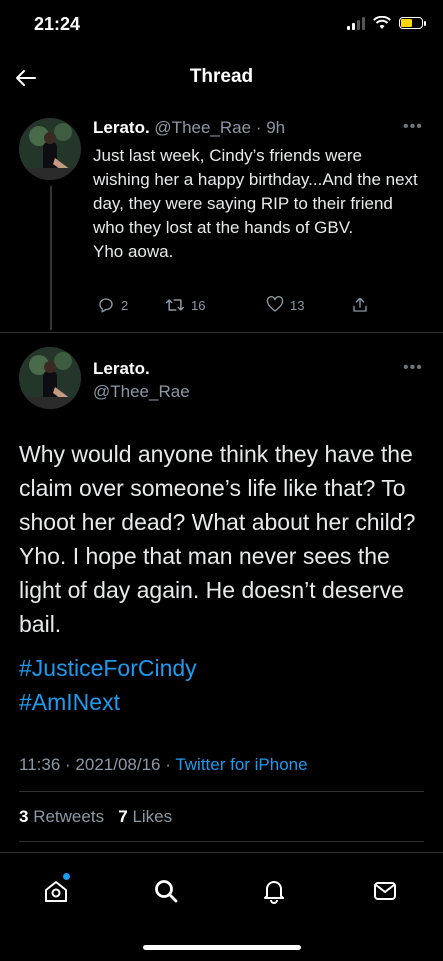  Describe the element at coordinates (40, 764) in the screenshot. I see `tweet-time: 11:36` at that location.